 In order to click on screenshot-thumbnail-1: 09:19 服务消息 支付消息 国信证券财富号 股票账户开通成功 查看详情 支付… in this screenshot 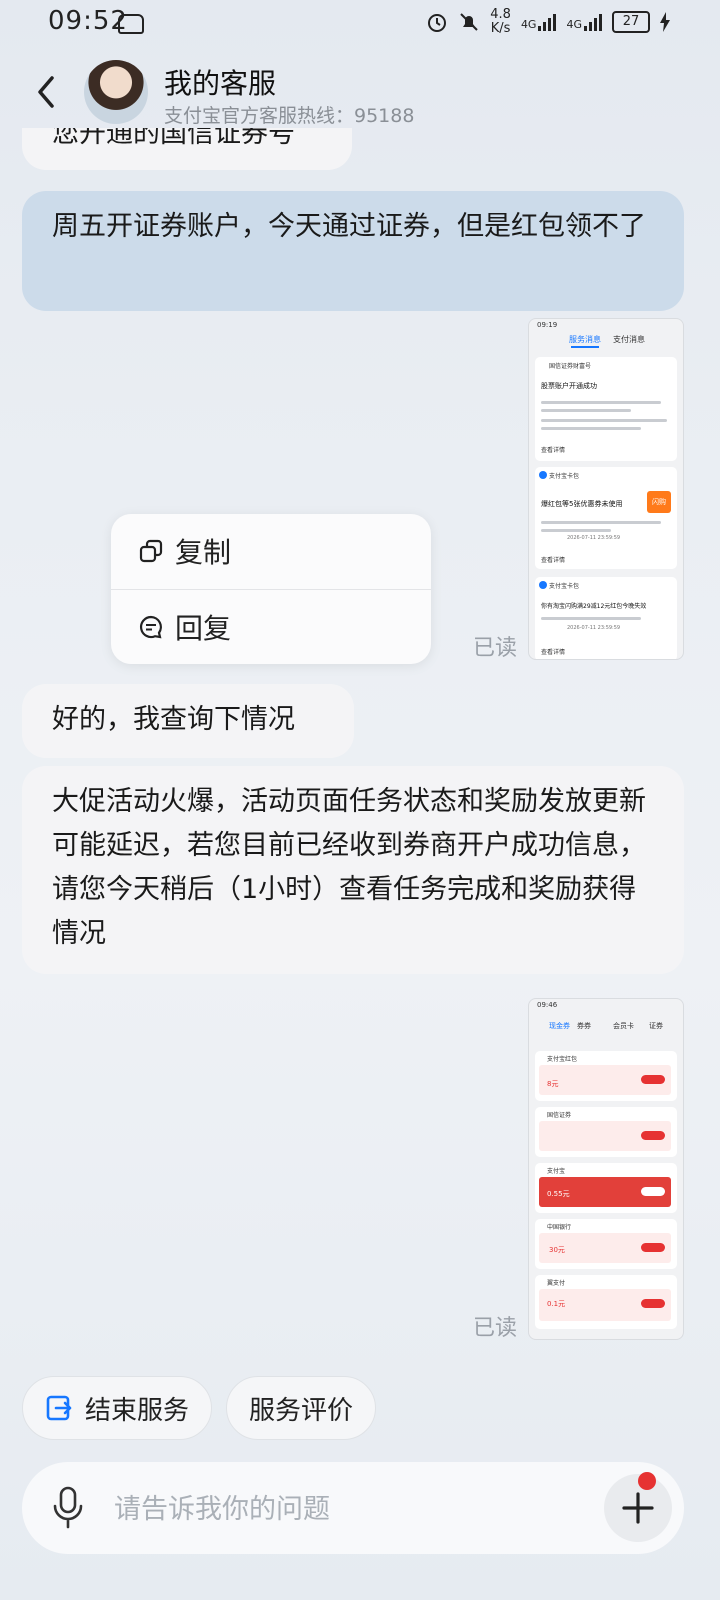, I will do `click(606, 489)`.